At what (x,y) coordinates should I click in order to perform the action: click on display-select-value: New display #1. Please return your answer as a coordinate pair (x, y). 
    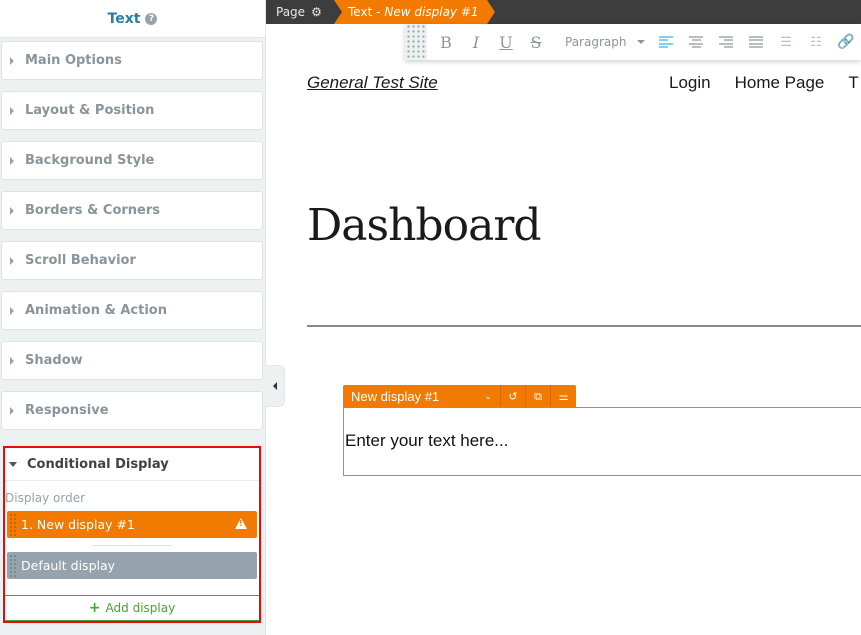
    Looking at the image, I should click on (395, 396).